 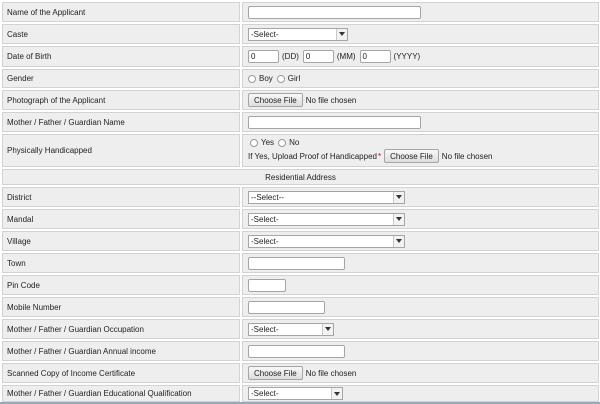 I want to click on income-certificate-choose-file-button: Choose File, so click(x=275, y=373).